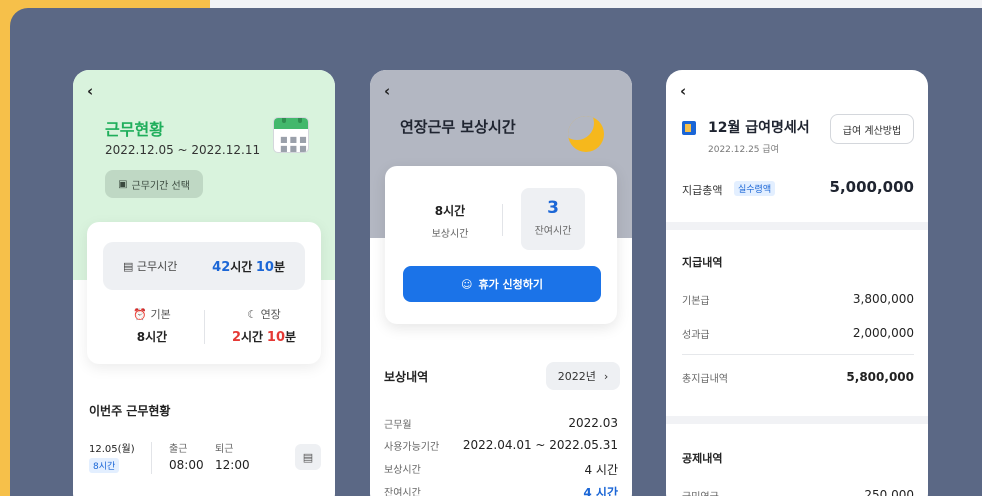  I want to click on calendar-icon: ■■■ ■■■, so click(291, 135).